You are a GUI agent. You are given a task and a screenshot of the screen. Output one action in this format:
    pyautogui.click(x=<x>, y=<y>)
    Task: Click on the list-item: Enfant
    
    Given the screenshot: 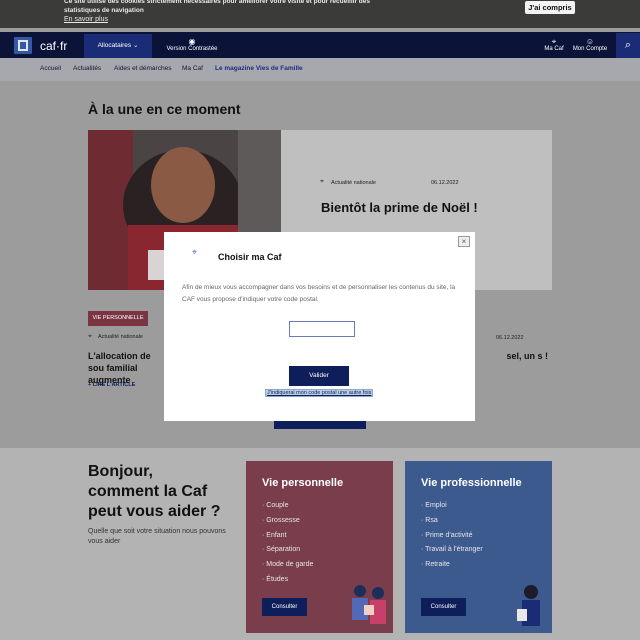 What is the action you would take?
    pyautogui.click(x=287, y=536)
    